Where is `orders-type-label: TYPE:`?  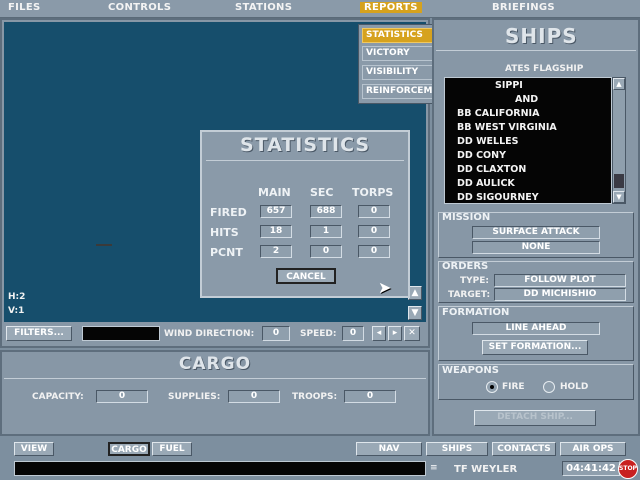
orders-type-label: TYPE: is located at coordinates (474, 281).